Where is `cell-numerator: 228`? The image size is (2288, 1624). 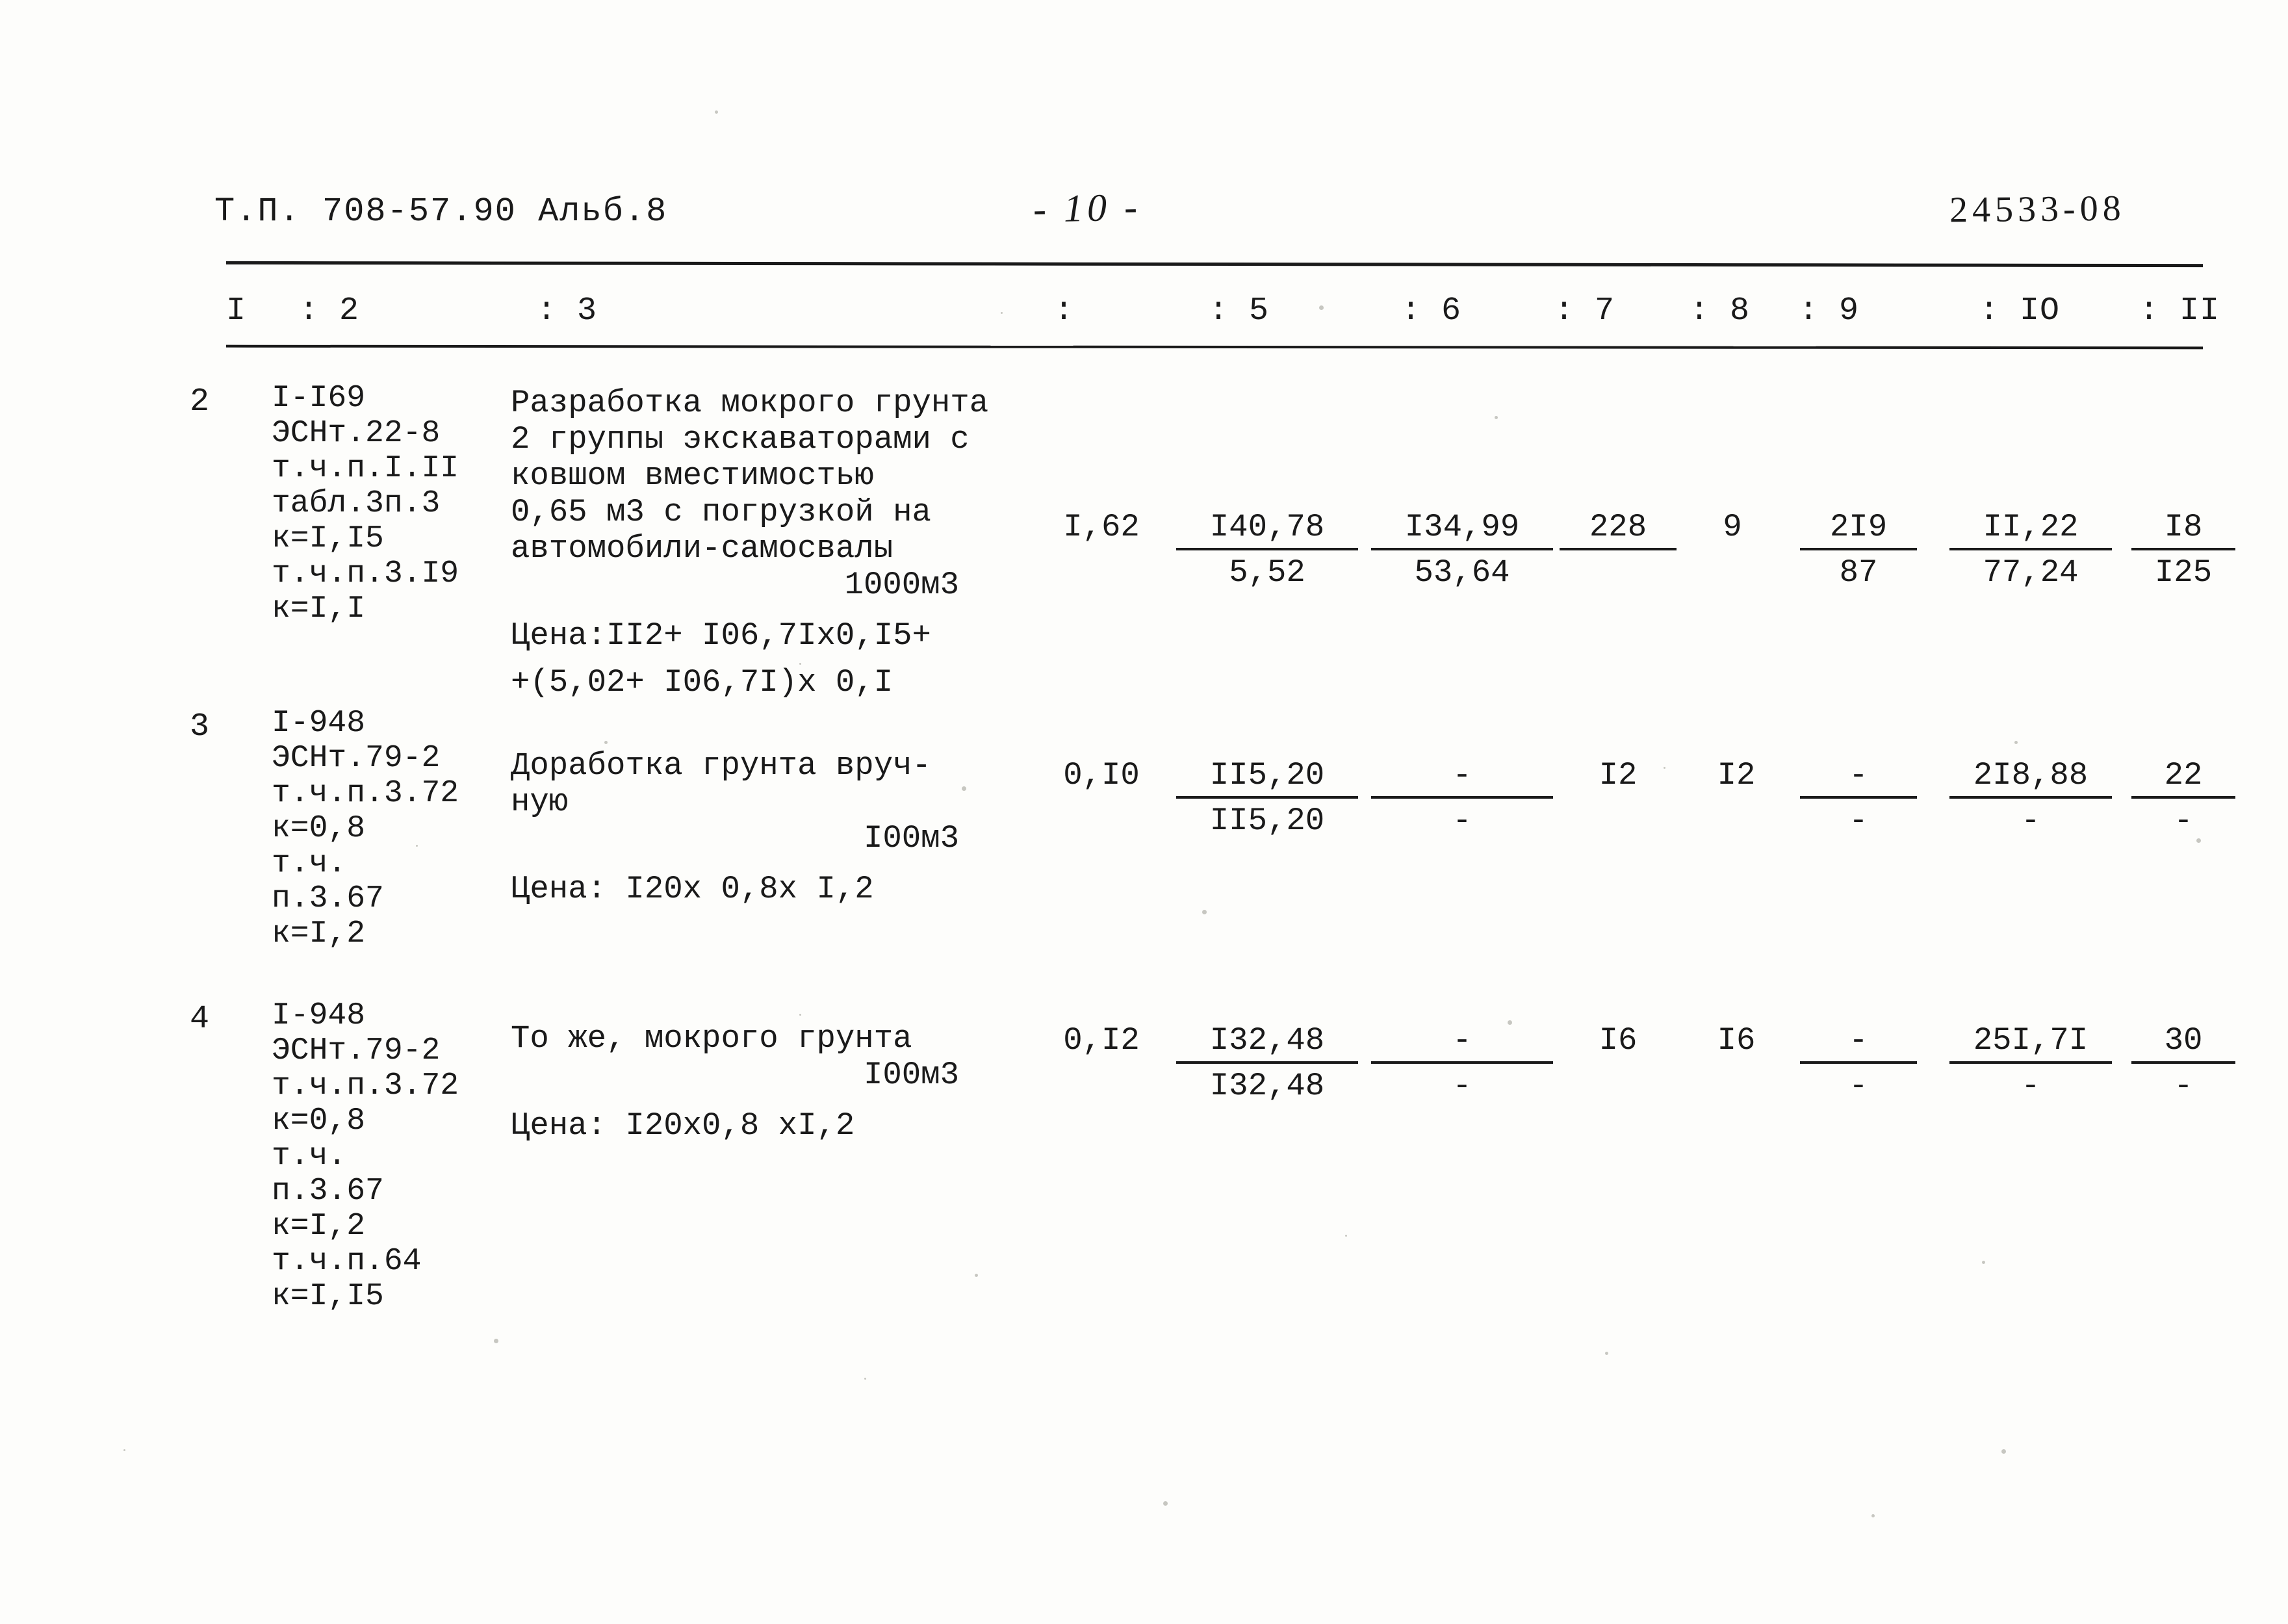
cell-numerator: 228 is located at coordinates (1618, 529).